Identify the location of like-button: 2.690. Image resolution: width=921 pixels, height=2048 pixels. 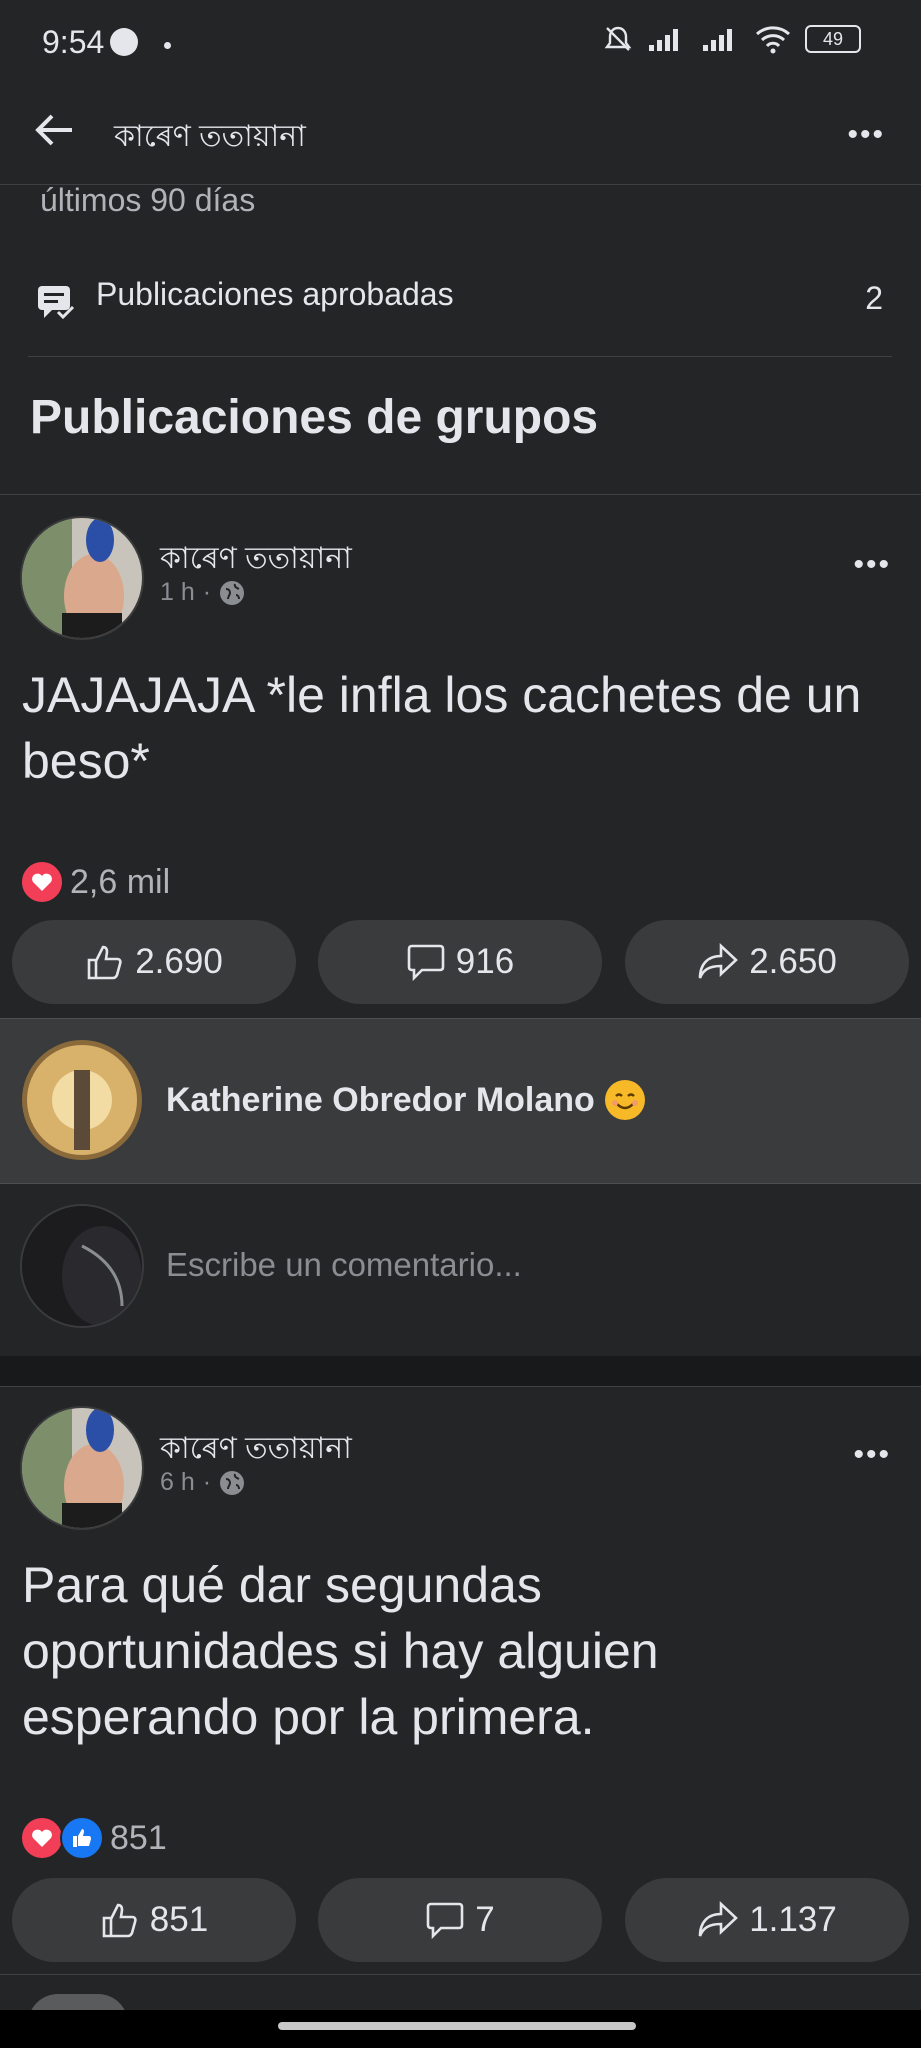
(154, 962).